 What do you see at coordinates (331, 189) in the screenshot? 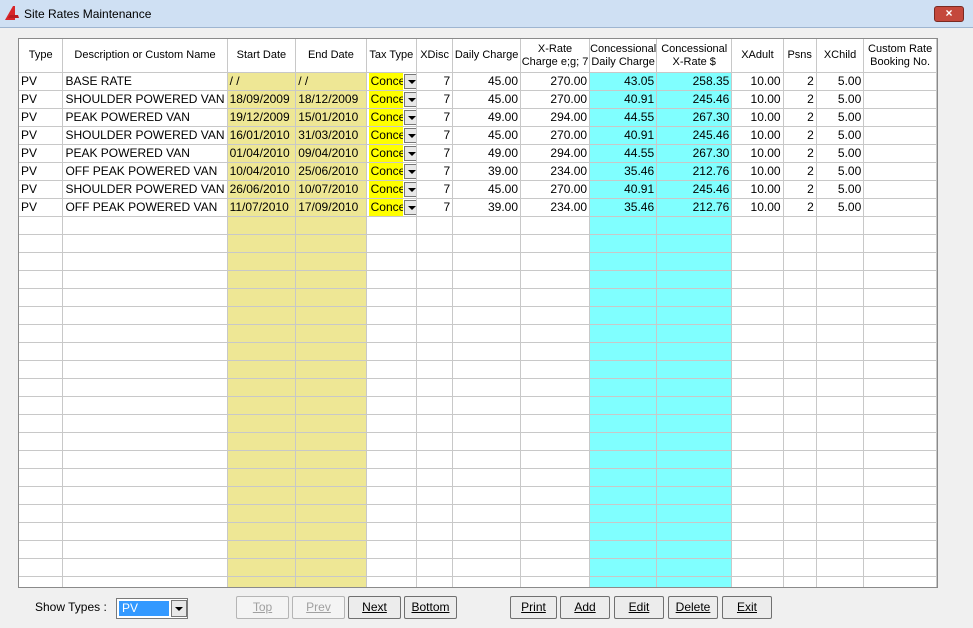
I see `cell-end: 10/07/2010` at bounding box center [331, 189].